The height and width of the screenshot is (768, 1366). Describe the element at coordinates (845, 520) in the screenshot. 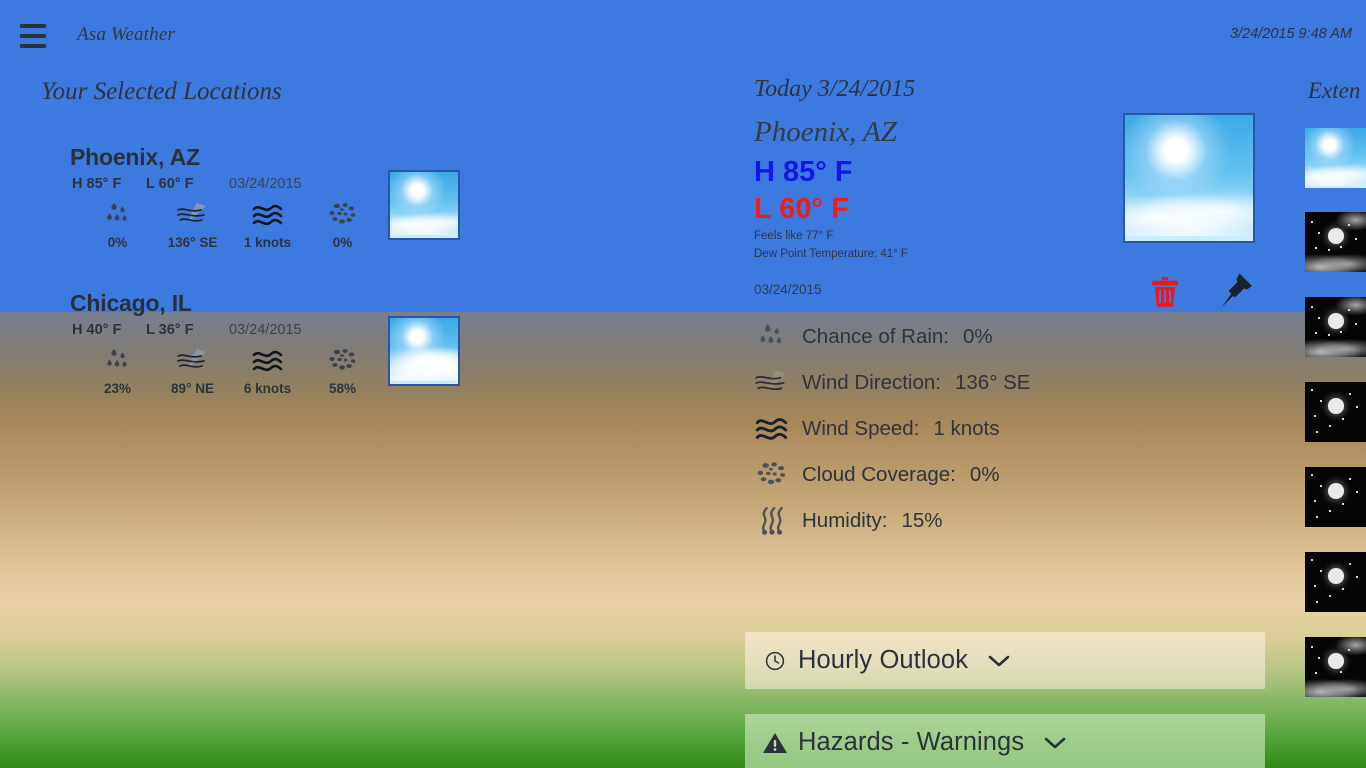

I see `detail-row-label: Humidity:` at that location.